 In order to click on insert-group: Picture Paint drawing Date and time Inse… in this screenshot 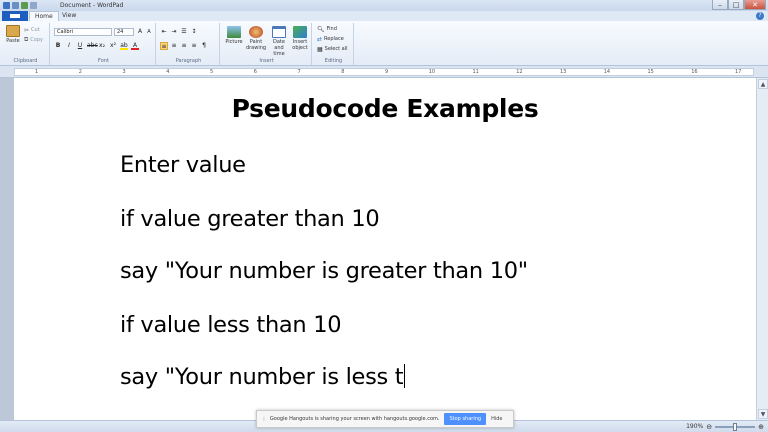, I will do `click(267, 44)`.